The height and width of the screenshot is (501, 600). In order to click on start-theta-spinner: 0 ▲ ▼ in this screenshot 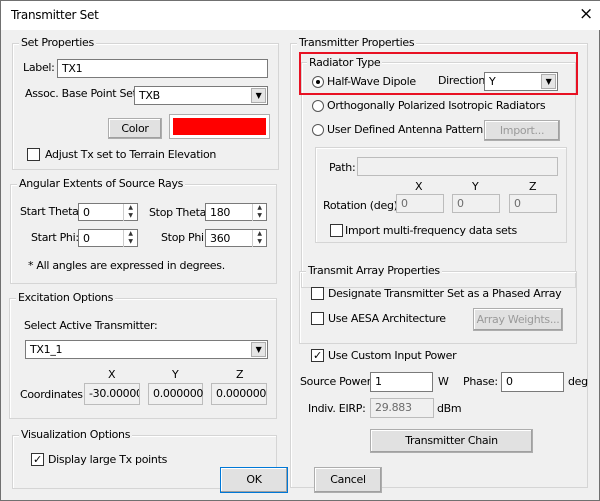, I will do `click(108, 212)`.